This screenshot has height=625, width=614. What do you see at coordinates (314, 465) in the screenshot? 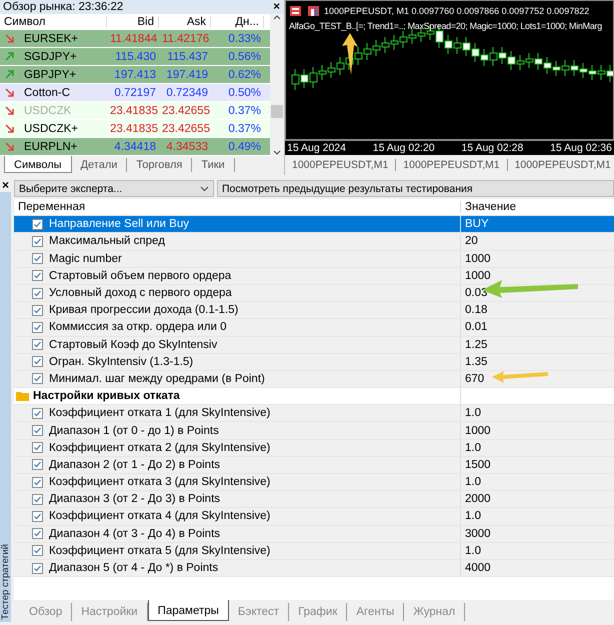
I see `parameter-row: Диапазон 2 (от 1 - До 2) в Points 1500` at bounding box center [314, 465].